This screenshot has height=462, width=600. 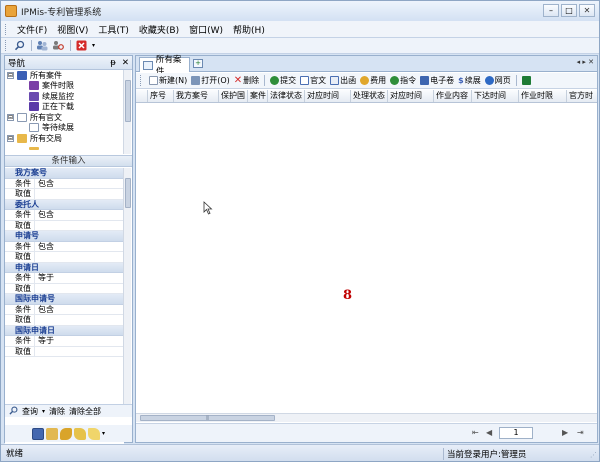 What do you see at coordinates (366, 417) in the screenshot?
I see `grid-hscrollbar: |||` at bounding box center [366, 417].